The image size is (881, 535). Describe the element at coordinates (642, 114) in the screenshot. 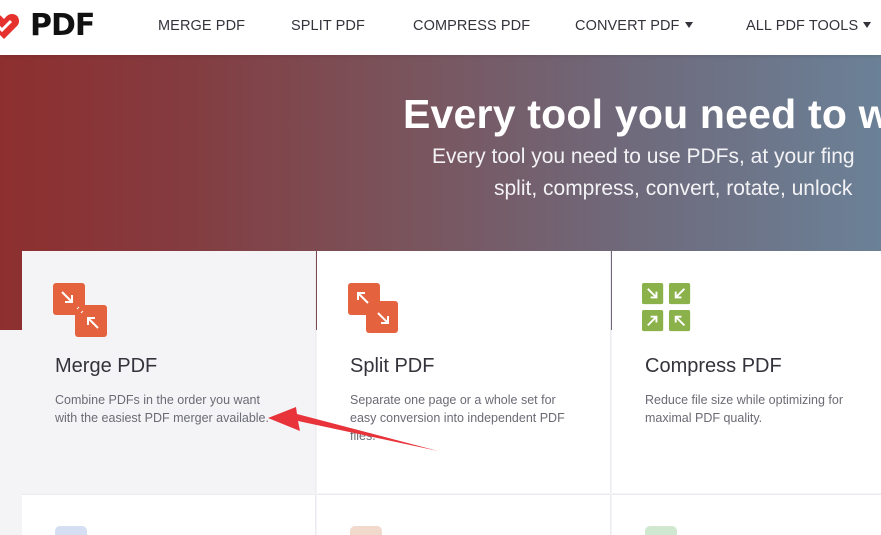

I see `hero-title: Every tool you need to w` at that location.